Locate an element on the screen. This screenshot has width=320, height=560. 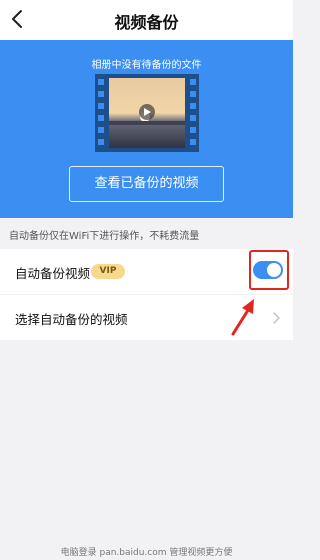
annotation-arrow-icon is located at coordinates (242, 317).